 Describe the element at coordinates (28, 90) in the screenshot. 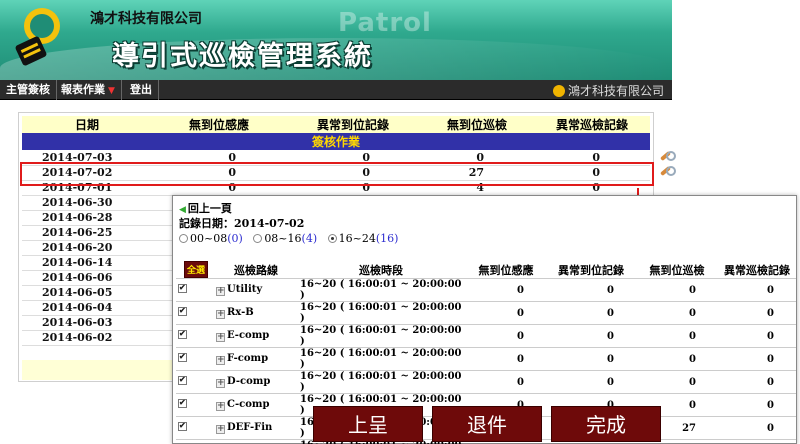

I see `nav-item-supervisor-approval: 主管簽核` at that location.